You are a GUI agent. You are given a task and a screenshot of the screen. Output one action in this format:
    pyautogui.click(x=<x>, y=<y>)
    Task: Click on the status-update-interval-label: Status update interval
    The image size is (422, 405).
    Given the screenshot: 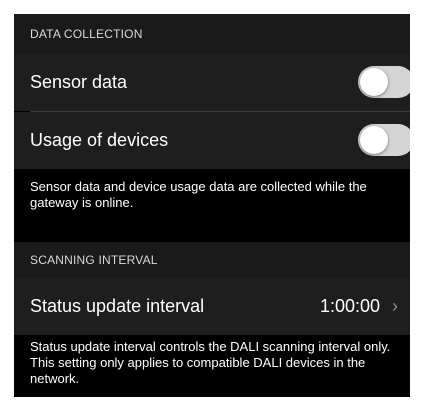 What is the action you would take?
    pyautogui.click(x=117, y=306)
    